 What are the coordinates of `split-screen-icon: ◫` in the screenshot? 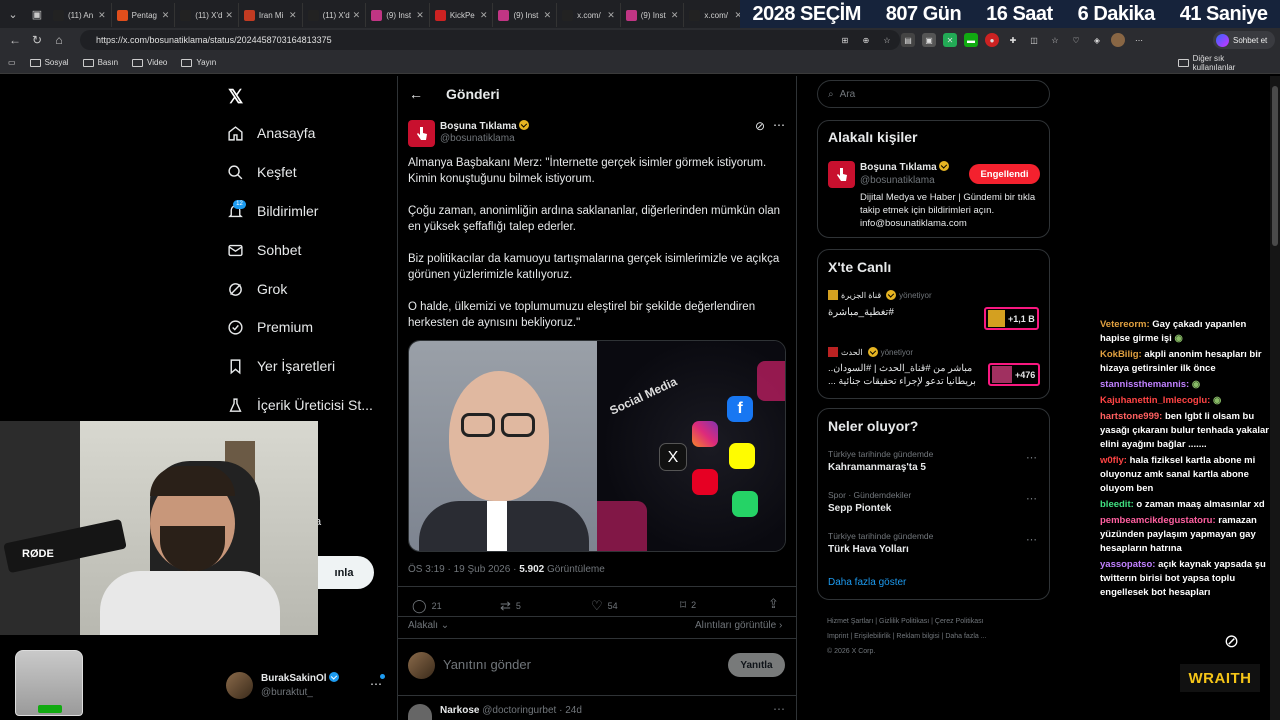 It's located at (1034, 40).